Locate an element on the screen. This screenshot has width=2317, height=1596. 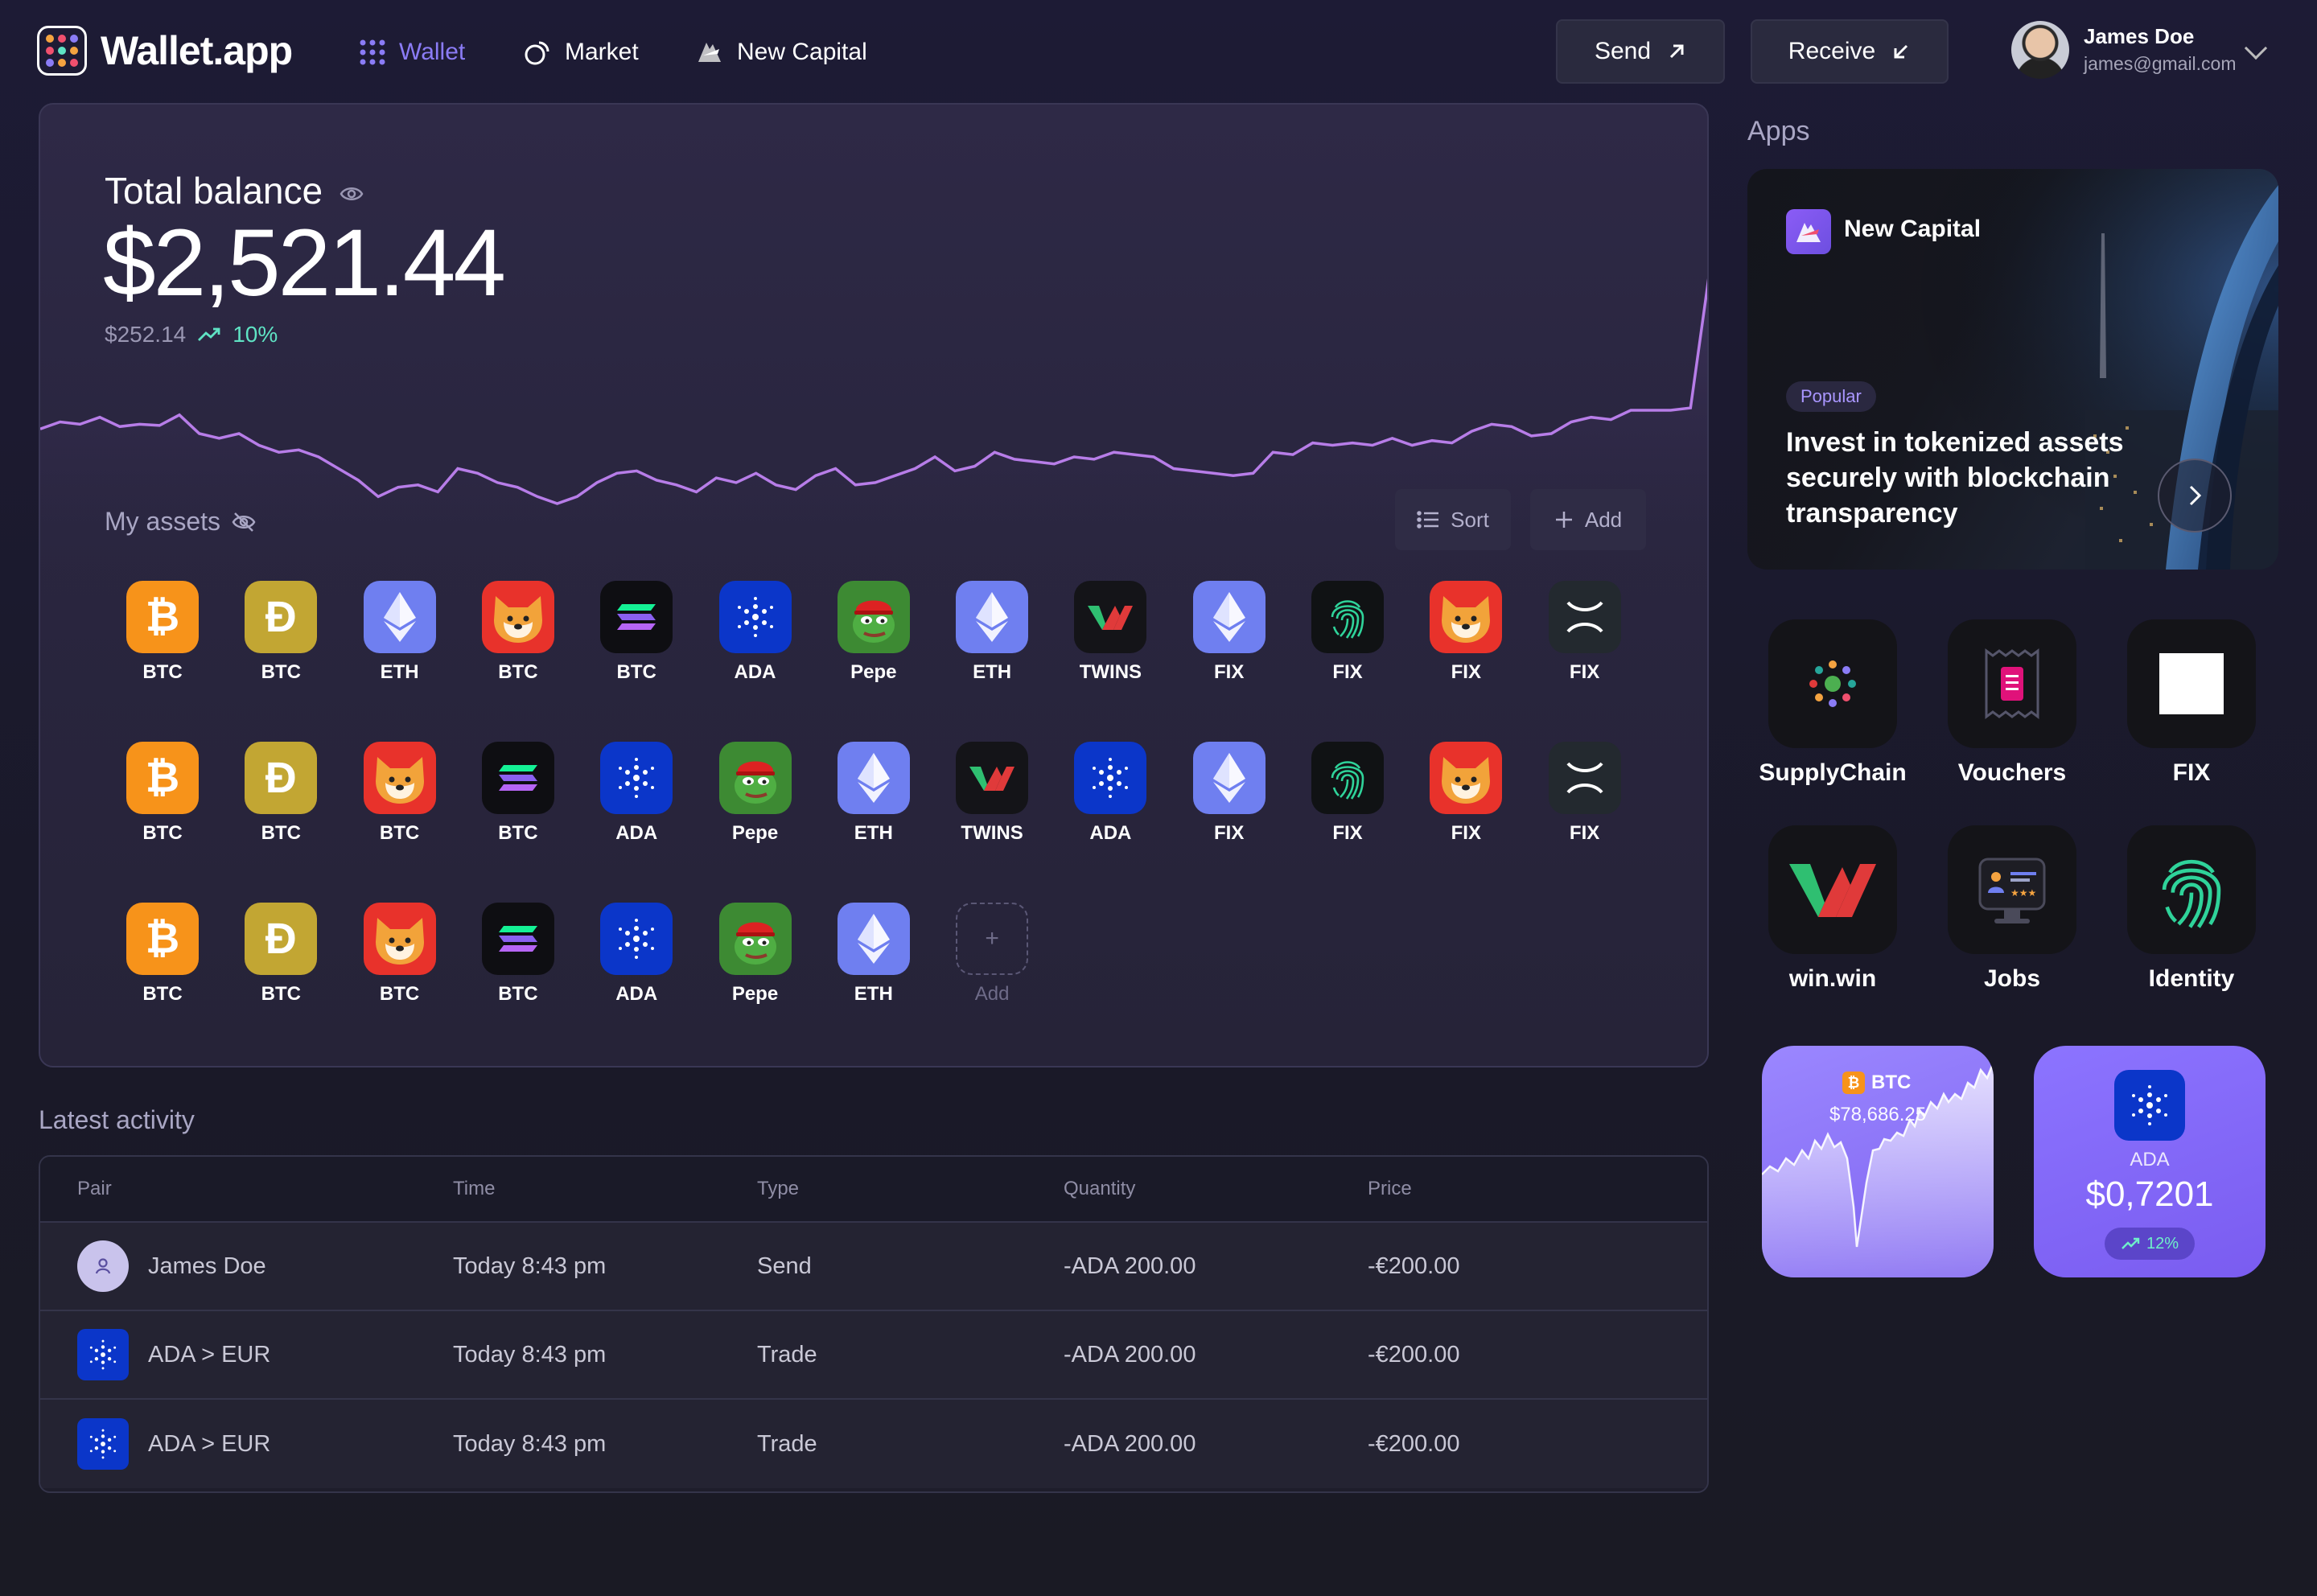
brand-name: Wallet.app is located at coordinates (197, 51).